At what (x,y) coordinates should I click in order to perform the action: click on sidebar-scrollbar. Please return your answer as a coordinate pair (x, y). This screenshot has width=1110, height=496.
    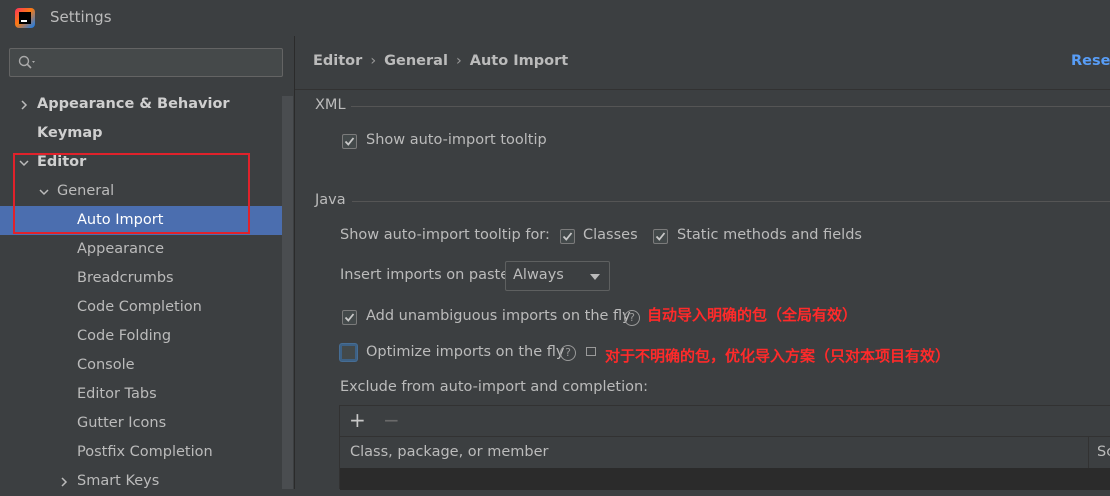
    Looking at the image, I should click on (287, 292).